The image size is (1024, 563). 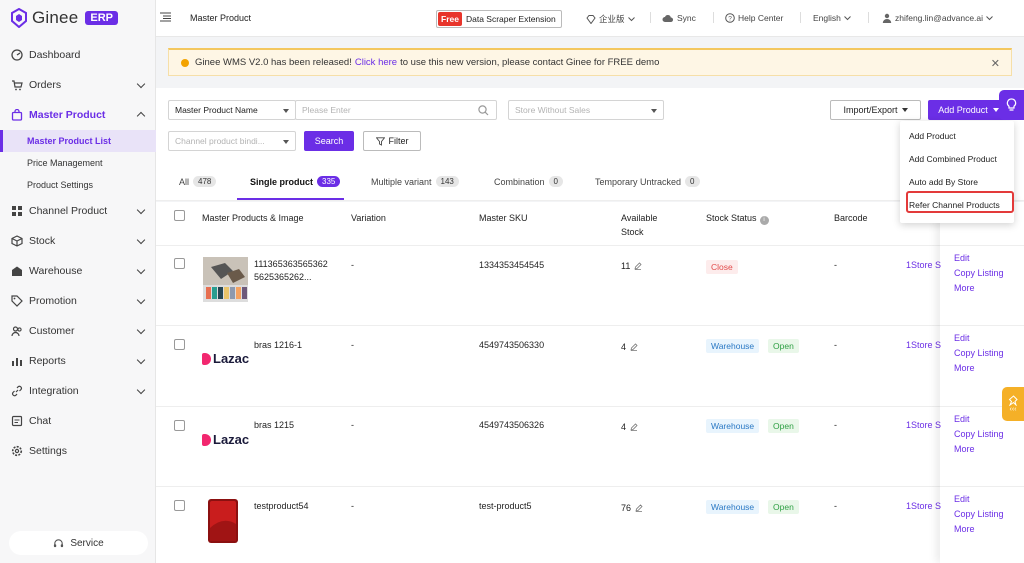 I want to click on logo: Ginee ERP, so click(x=64, y=18).